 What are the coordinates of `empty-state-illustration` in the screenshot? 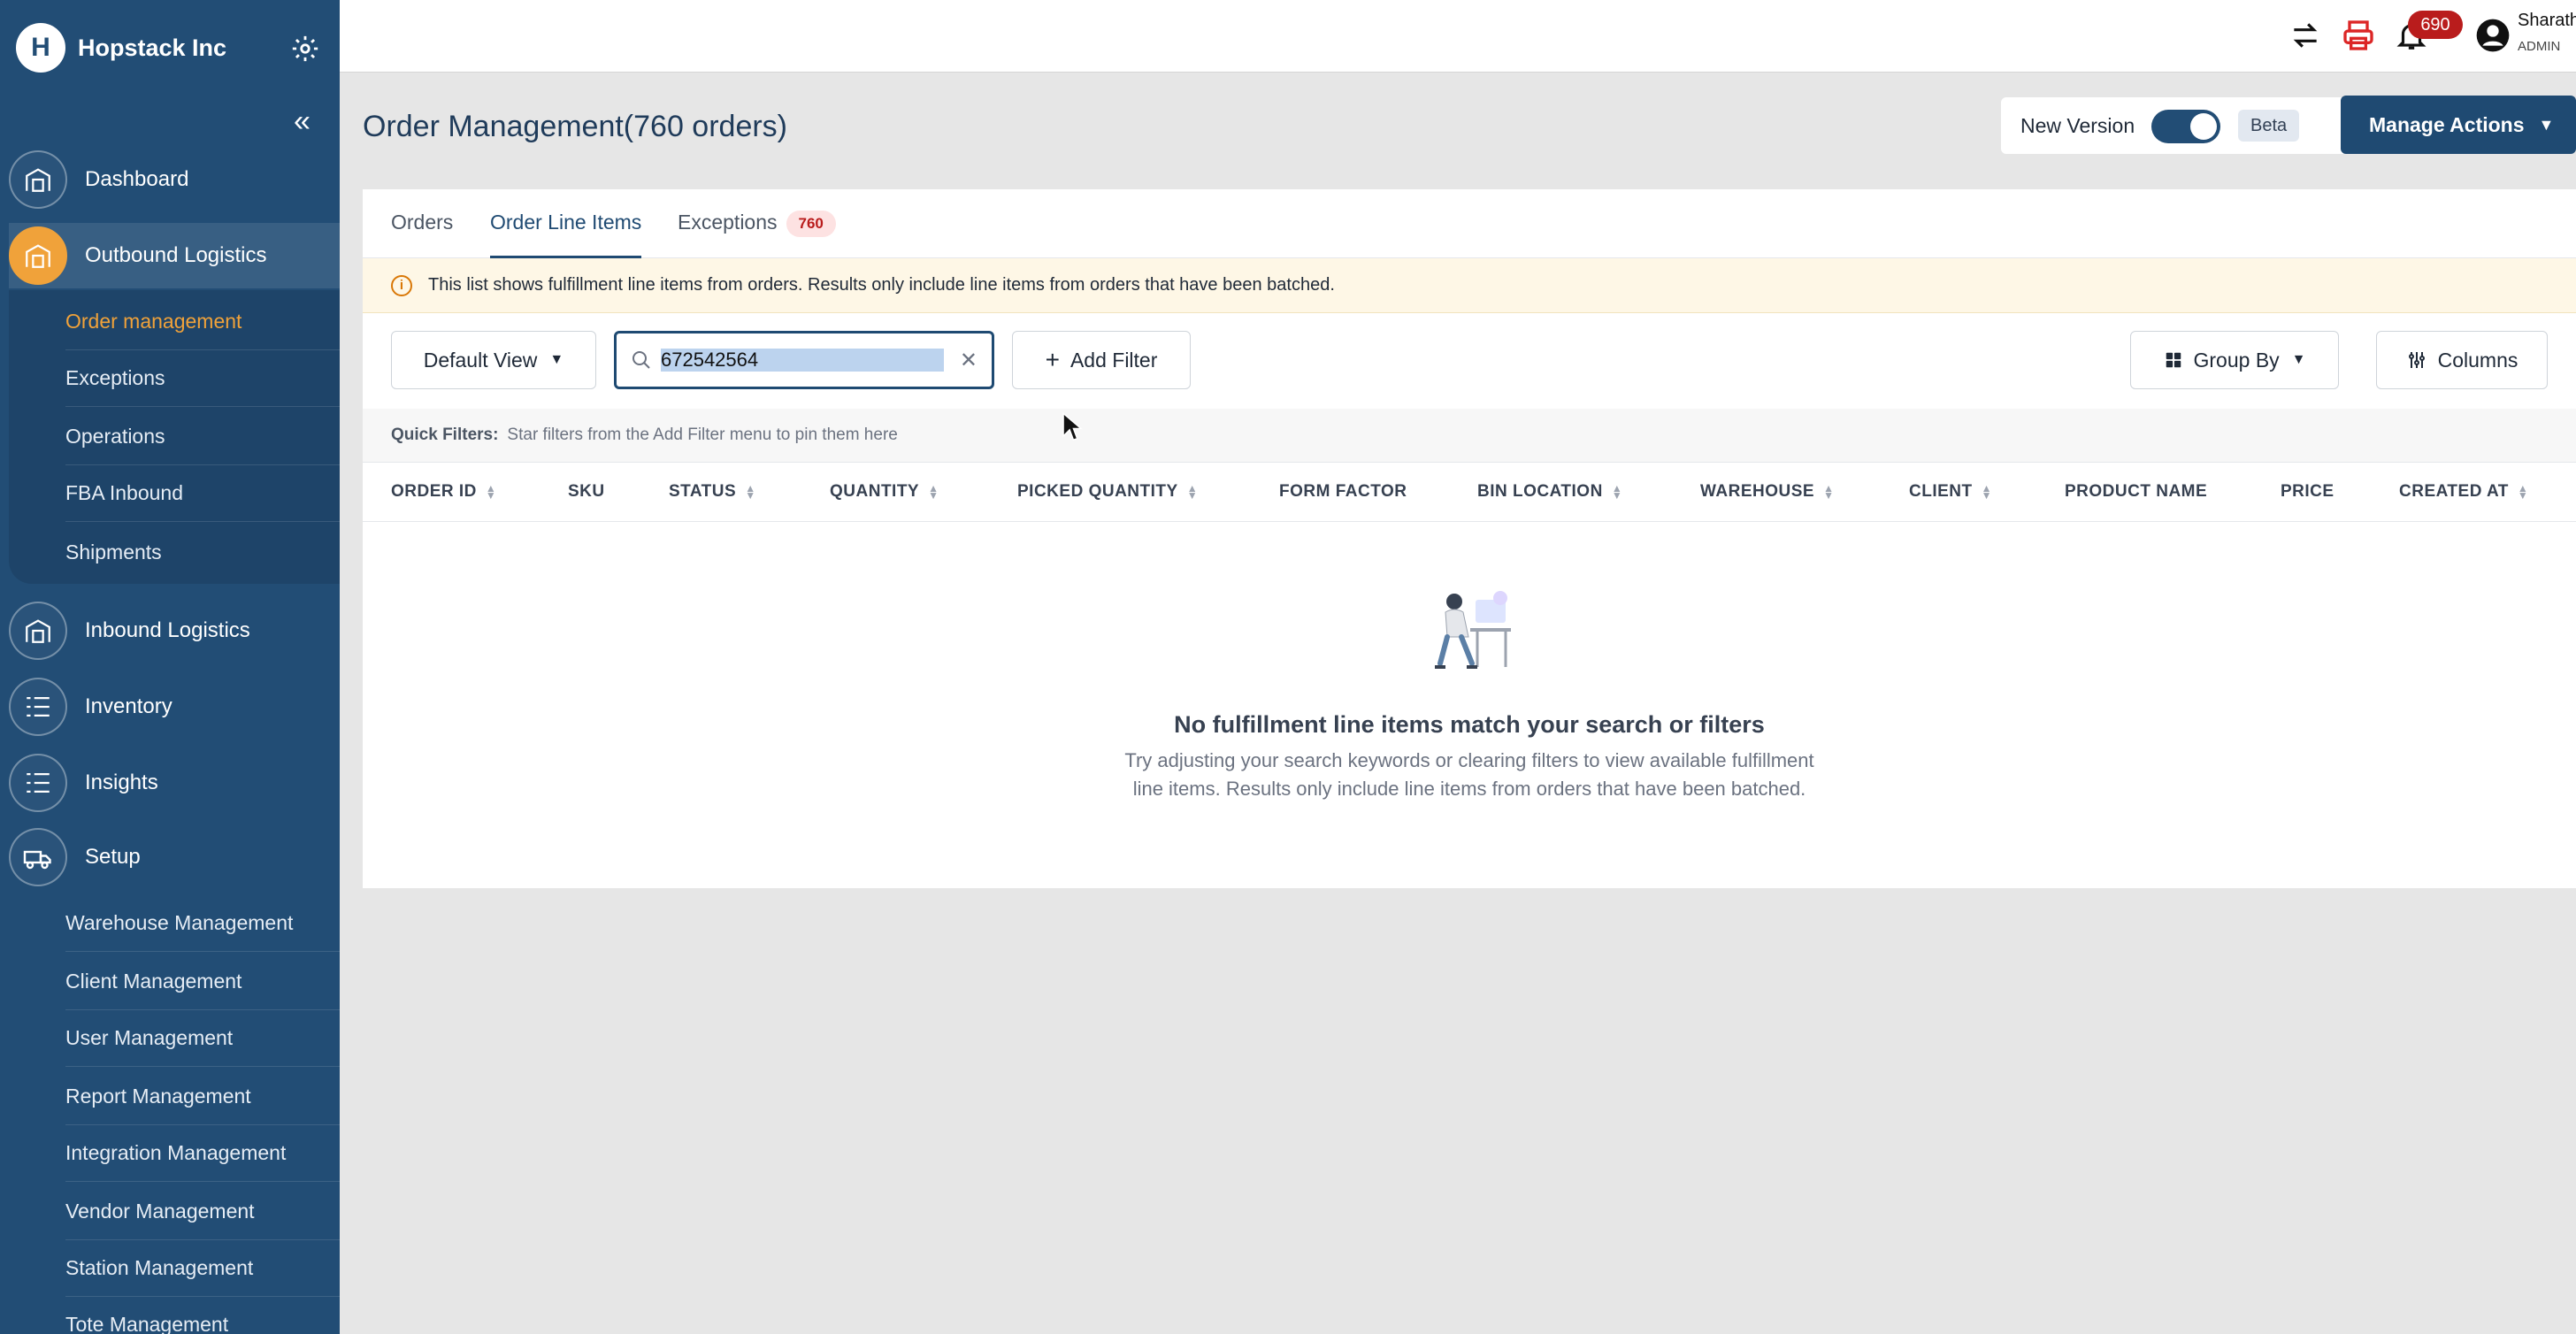 It's located at (1473, 630).